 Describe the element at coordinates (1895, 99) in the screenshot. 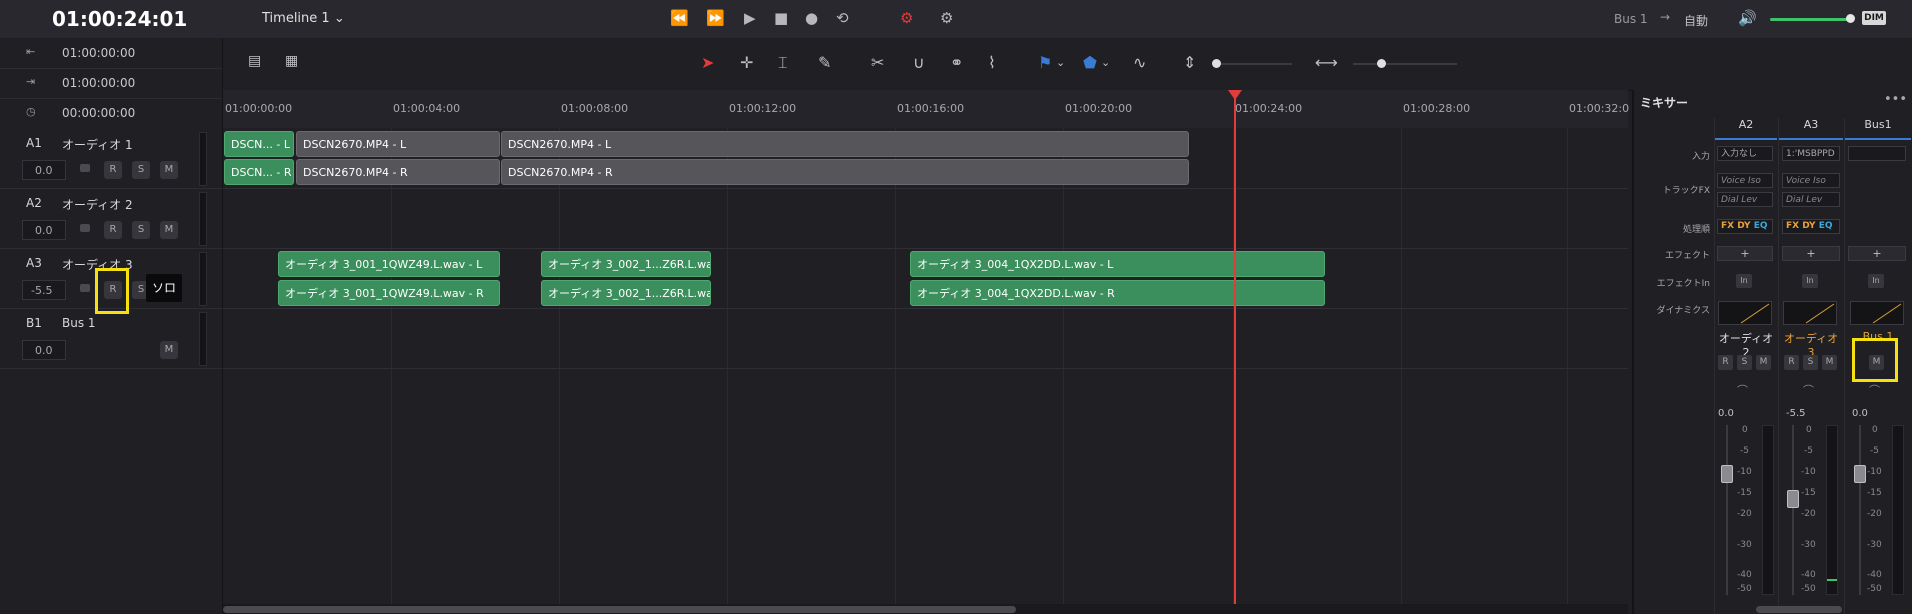

I see `more-options-icon: •••` at that location.